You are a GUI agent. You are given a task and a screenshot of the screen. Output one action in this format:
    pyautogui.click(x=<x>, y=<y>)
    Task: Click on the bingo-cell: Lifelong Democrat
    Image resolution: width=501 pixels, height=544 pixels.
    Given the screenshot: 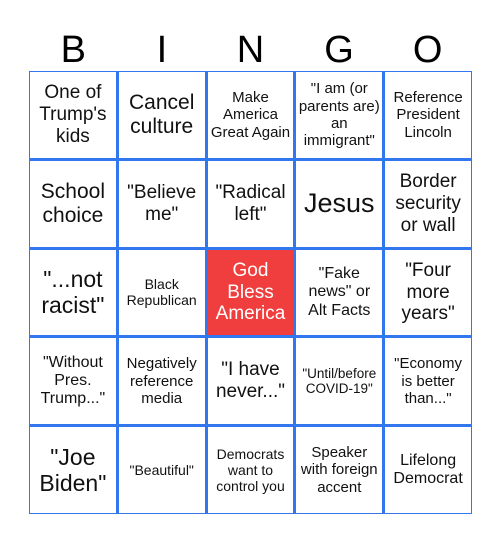 What is the action you would take?
    pyautogui.click(x=428, y=470)
    